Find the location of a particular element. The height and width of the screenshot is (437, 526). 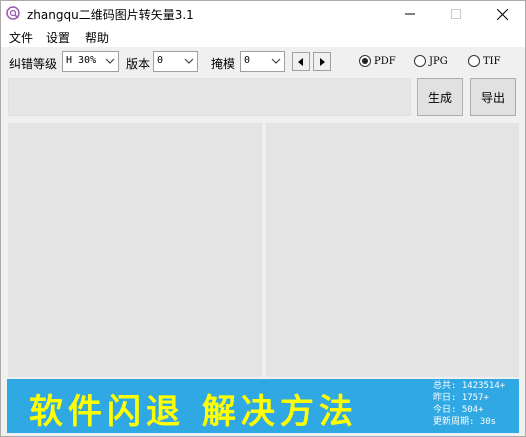

format-radio-jpg: JPG is located at coordinates (431, 61).